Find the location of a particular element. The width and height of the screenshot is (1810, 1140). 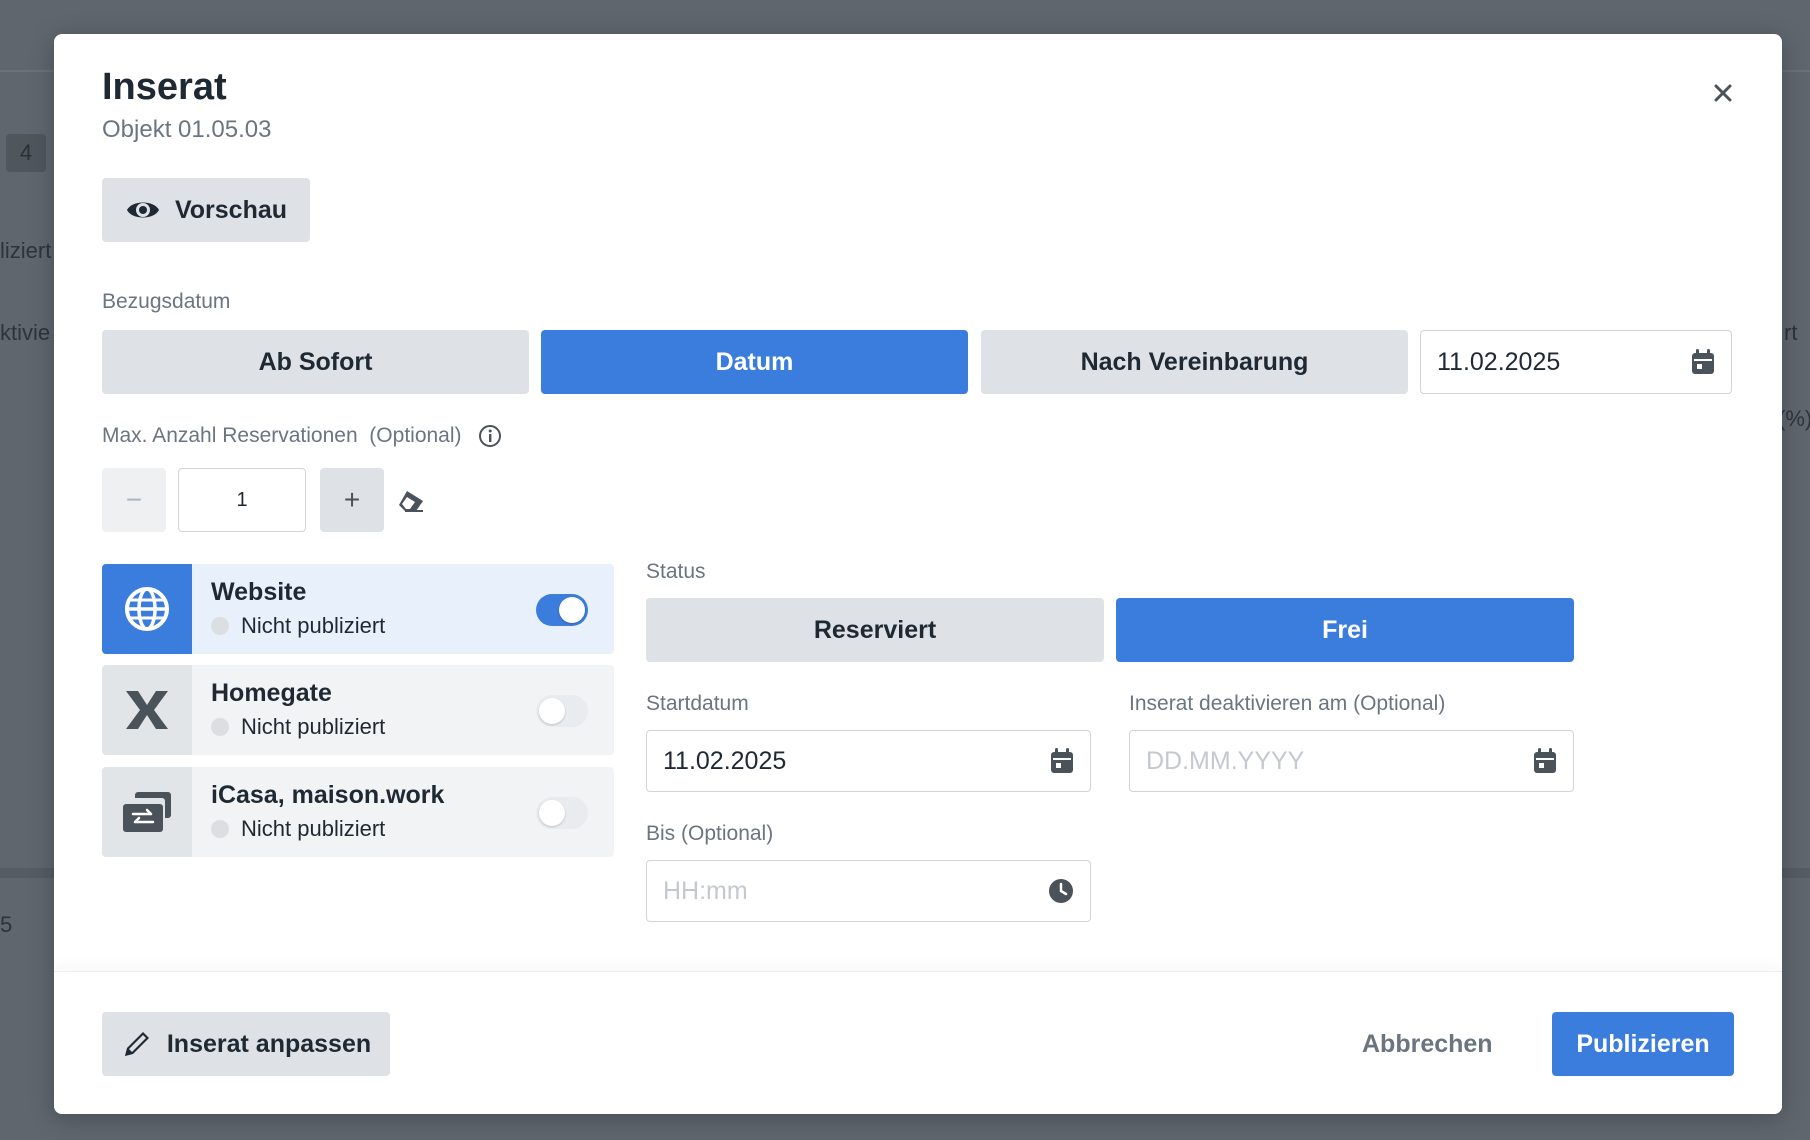

eye-icon is located at coordinates (142, 210).